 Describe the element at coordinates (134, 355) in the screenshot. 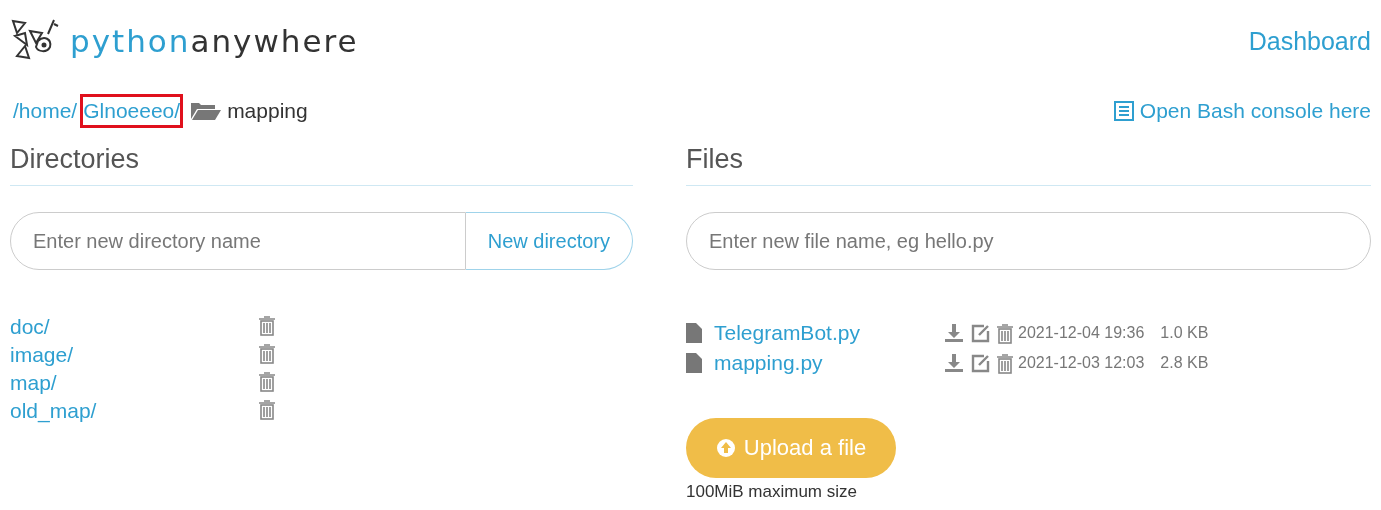

I see `directory-link: image/` at that location.